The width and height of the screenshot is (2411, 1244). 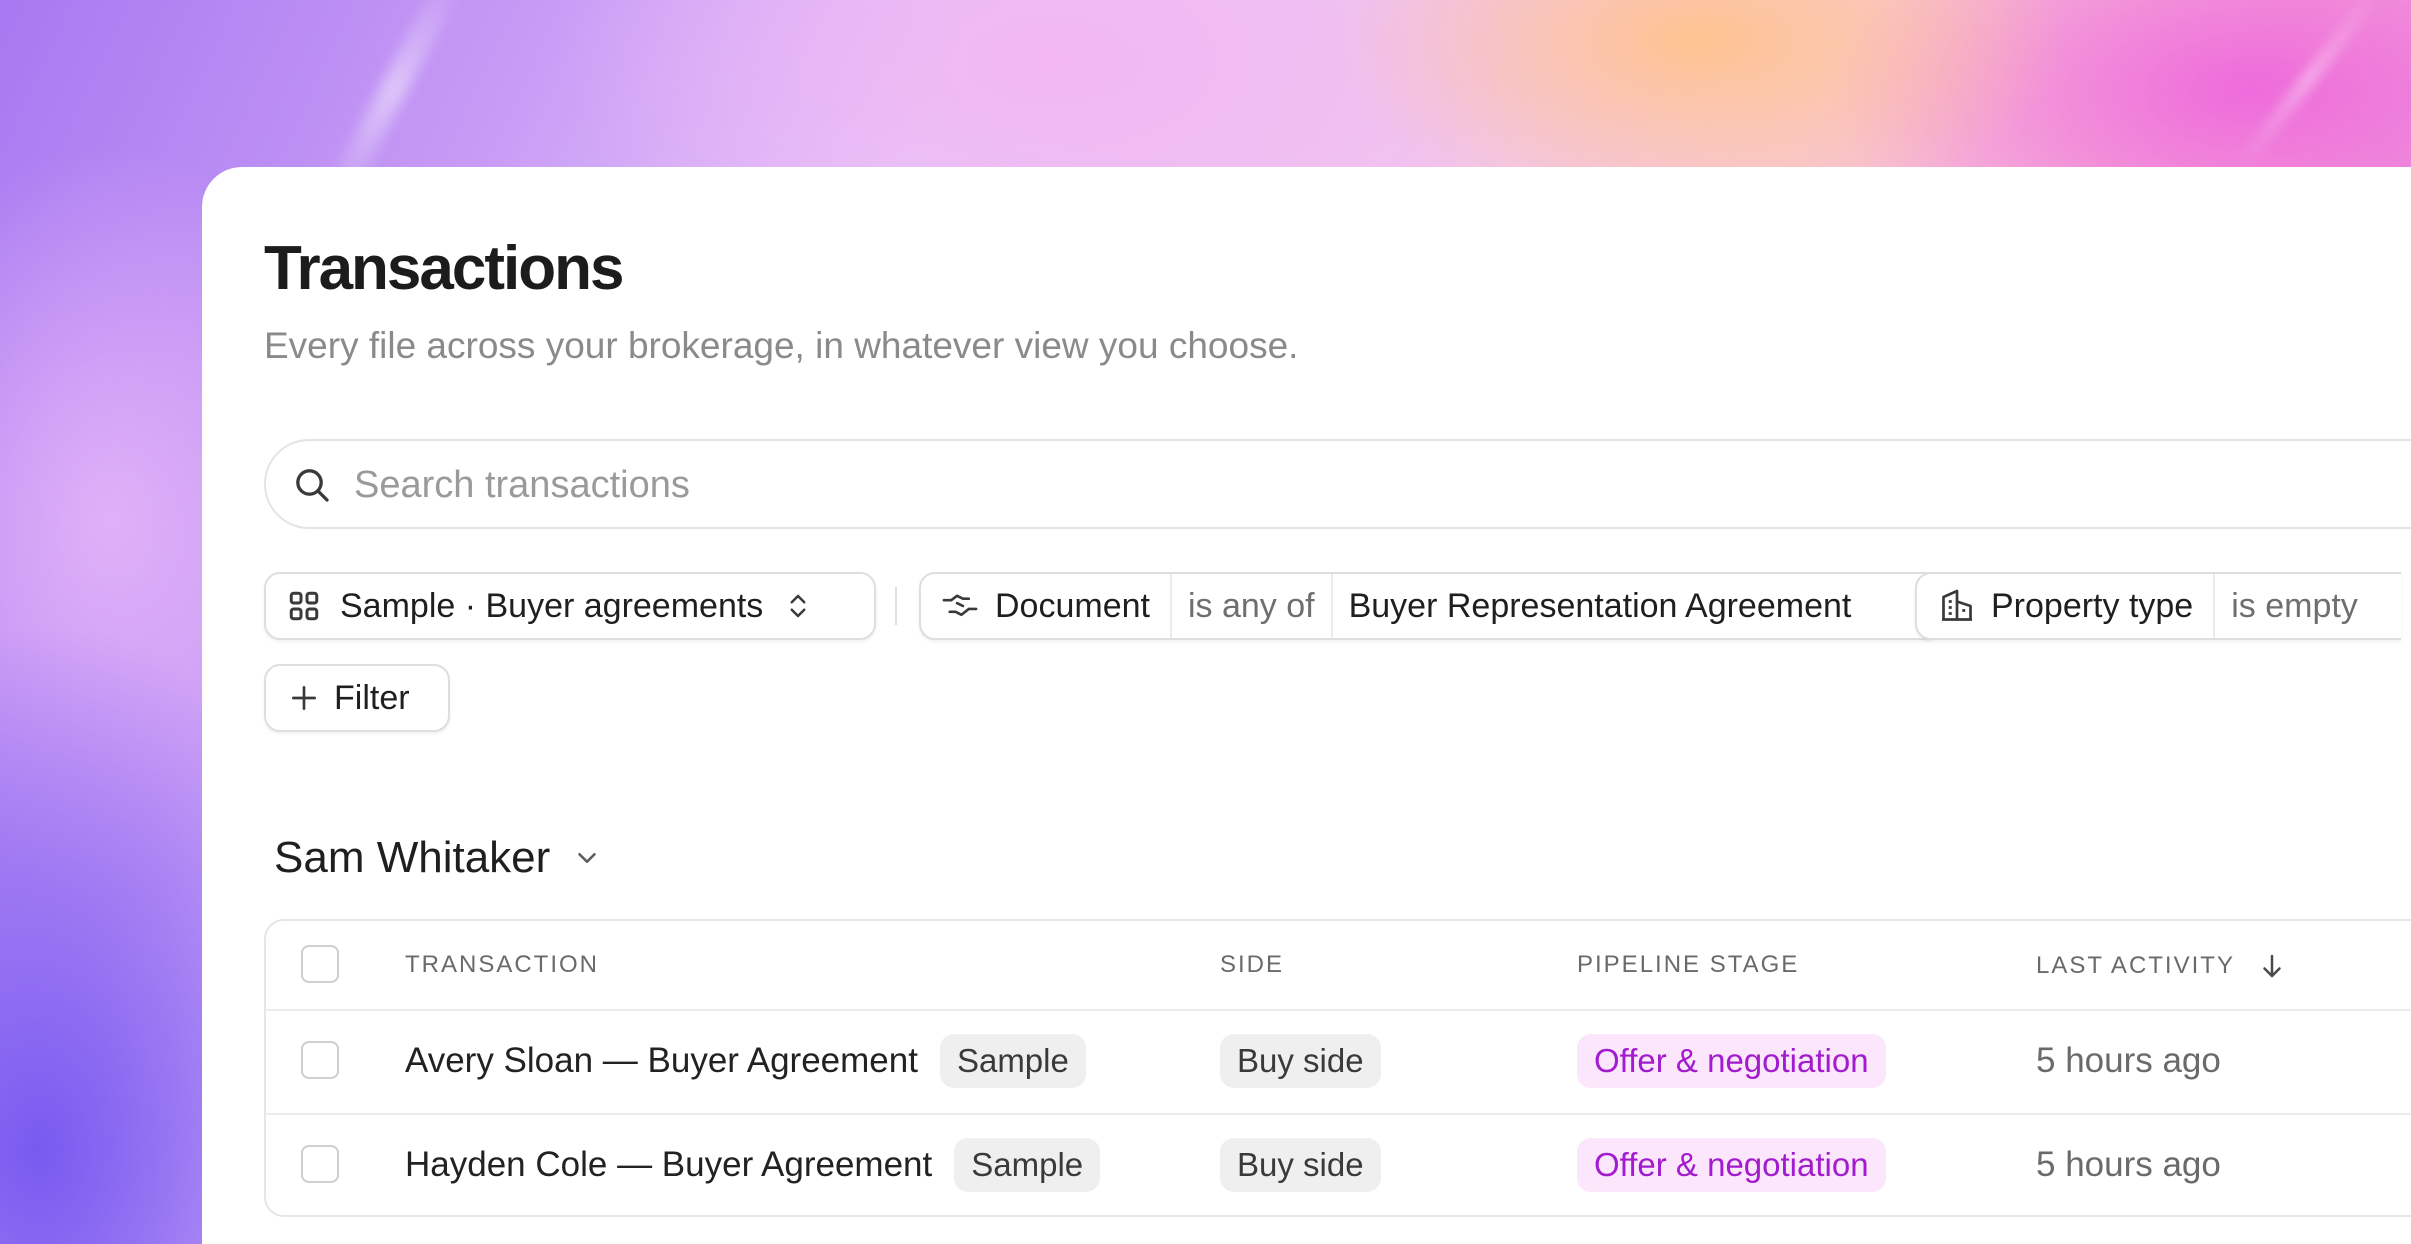 What do you see at coordinates (960, 605) in the screenshot?
I see `handshake-icon` at bounding box center [960, 605].